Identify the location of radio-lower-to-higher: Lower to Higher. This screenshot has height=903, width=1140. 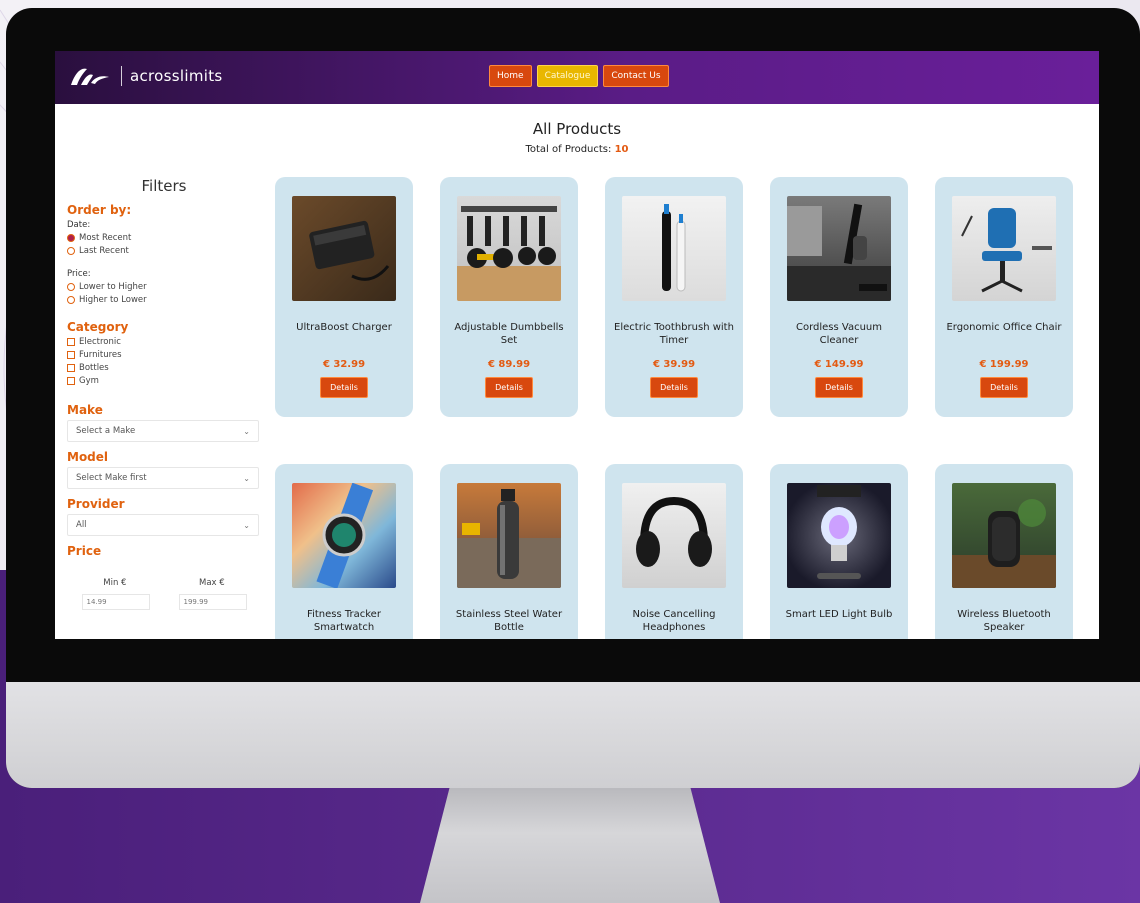
(164, 287).